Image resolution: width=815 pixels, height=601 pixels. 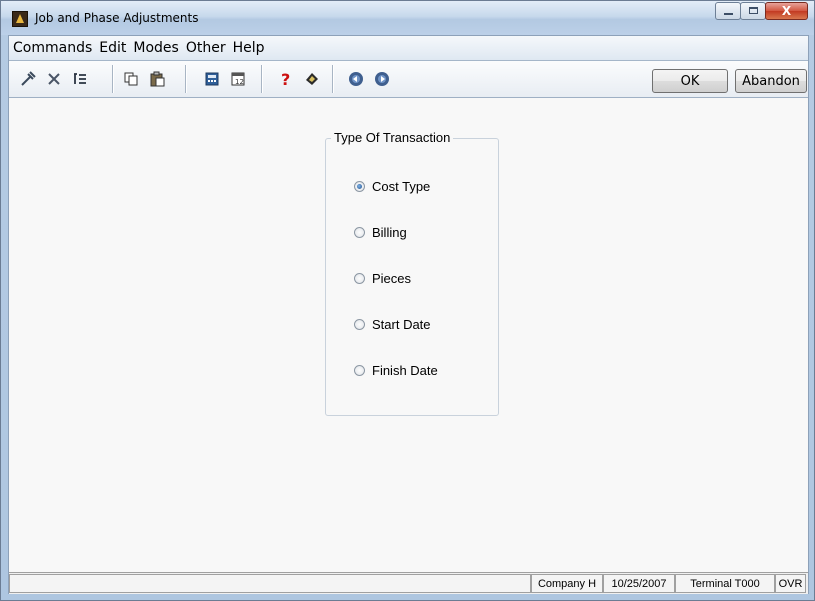 I want to click on toolbar-group-edit, so click(x=56, y=79).